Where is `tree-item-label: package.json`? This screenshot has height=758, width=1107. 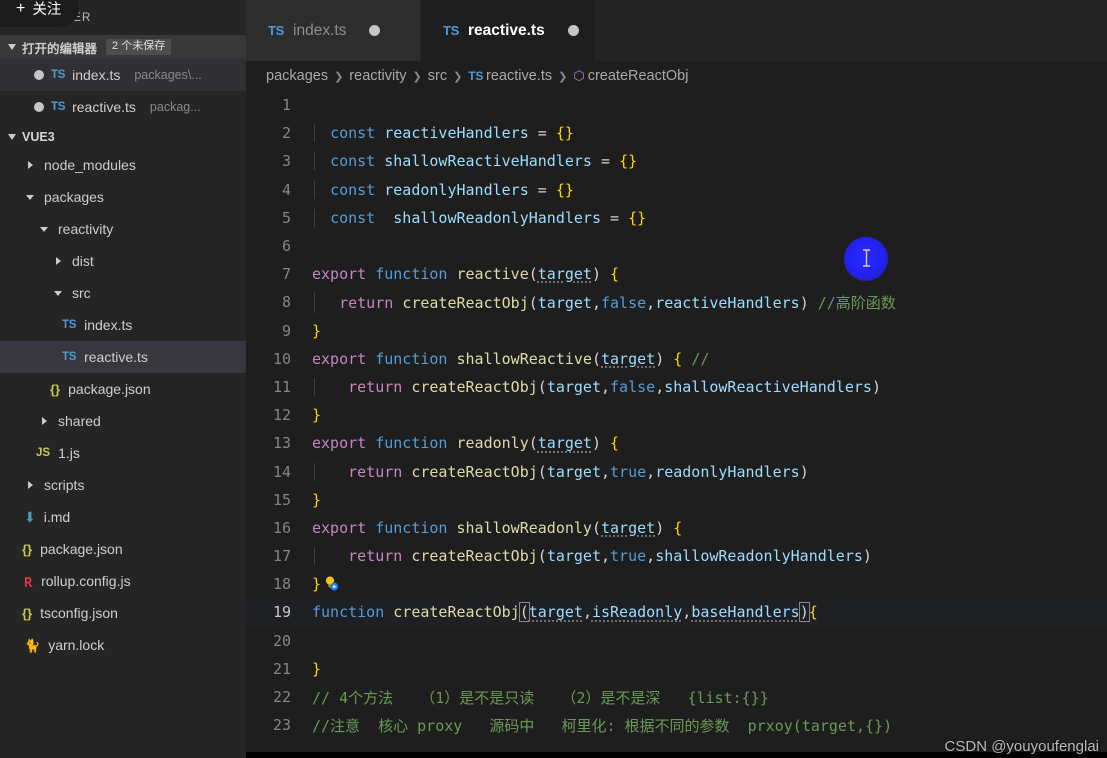
tree-item-label: package.json is located at coordinates (109, 389).